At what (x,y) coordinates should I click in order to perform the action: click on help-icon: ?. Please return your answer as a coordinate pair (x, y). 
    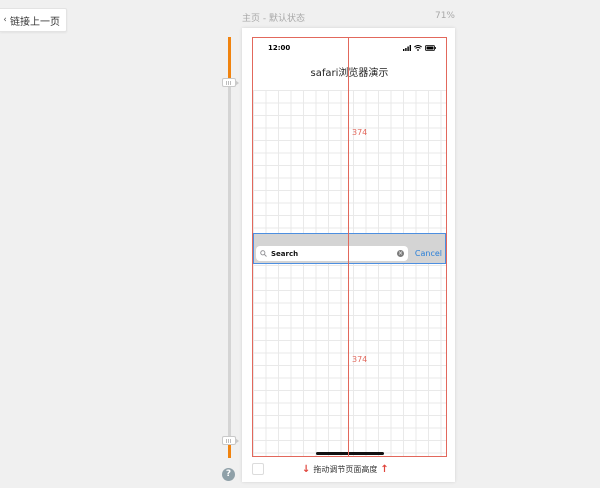
    Looking at the image, I should click on (228, 474).